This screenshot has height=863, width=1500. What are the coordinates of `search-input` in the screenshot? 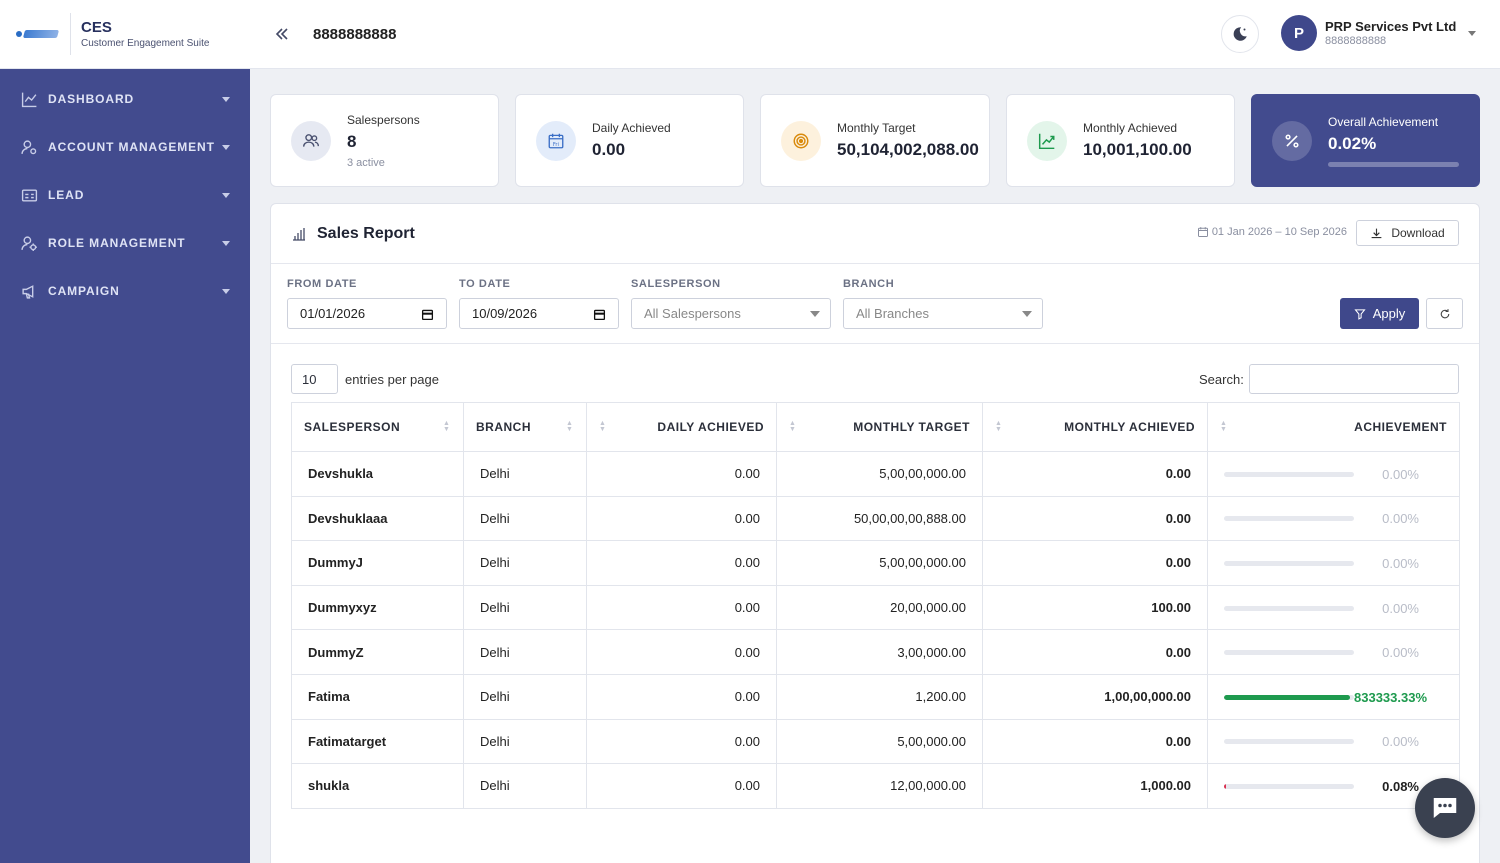 It's located at (1354, 379).